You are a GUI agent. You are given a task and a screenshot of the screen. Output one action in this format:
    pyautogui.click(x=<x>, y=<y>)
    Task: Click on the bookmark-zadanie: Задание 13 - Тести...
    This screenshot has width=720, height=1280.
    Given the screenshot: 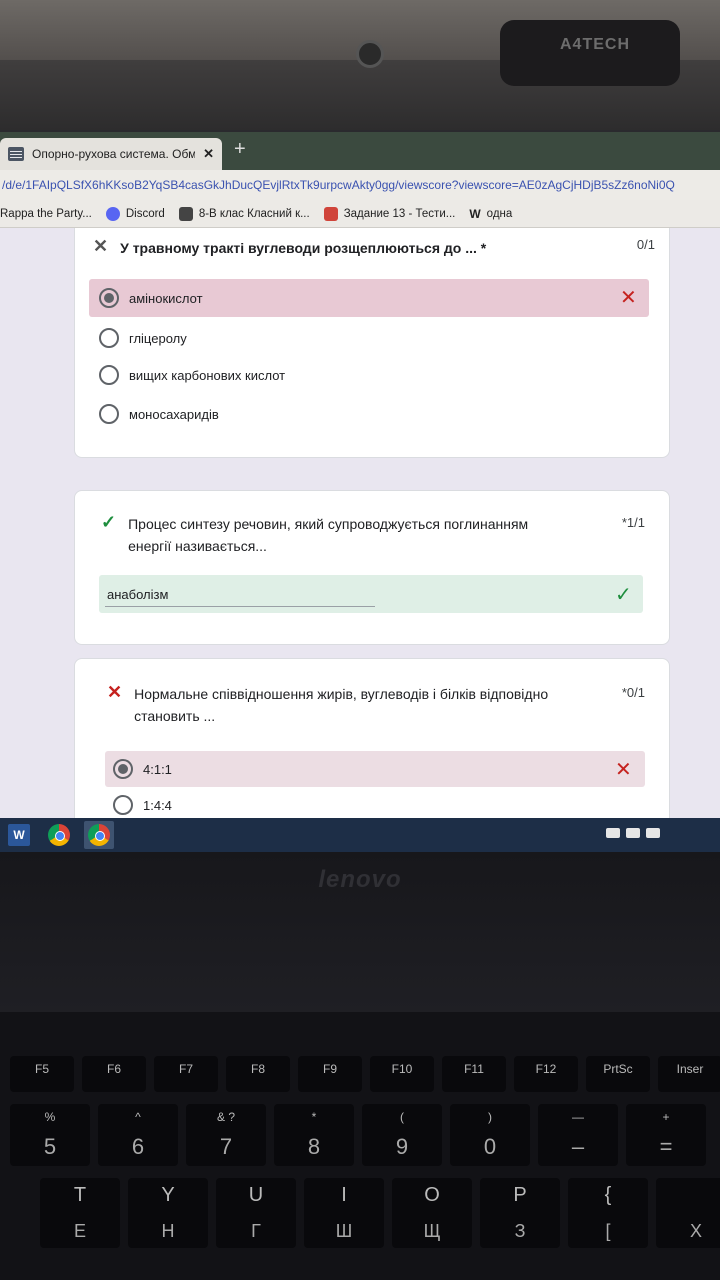 What is the action you would take?
    pyautogui.click(x=389, y=213)
    